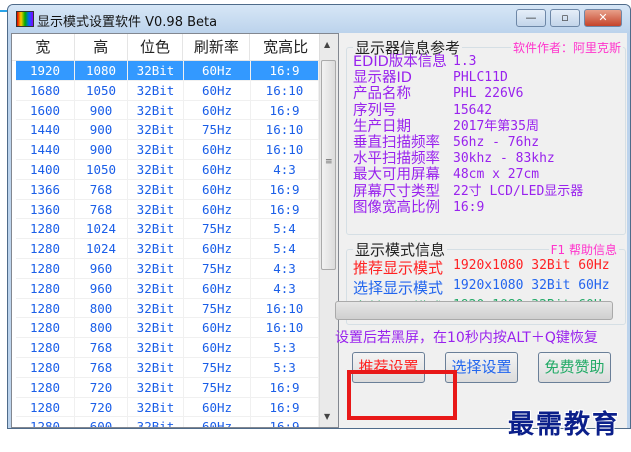  Describe the element at coordinates (496, 175) in the screenshot. I see `info-value: 48cm x 27cm` at that location.